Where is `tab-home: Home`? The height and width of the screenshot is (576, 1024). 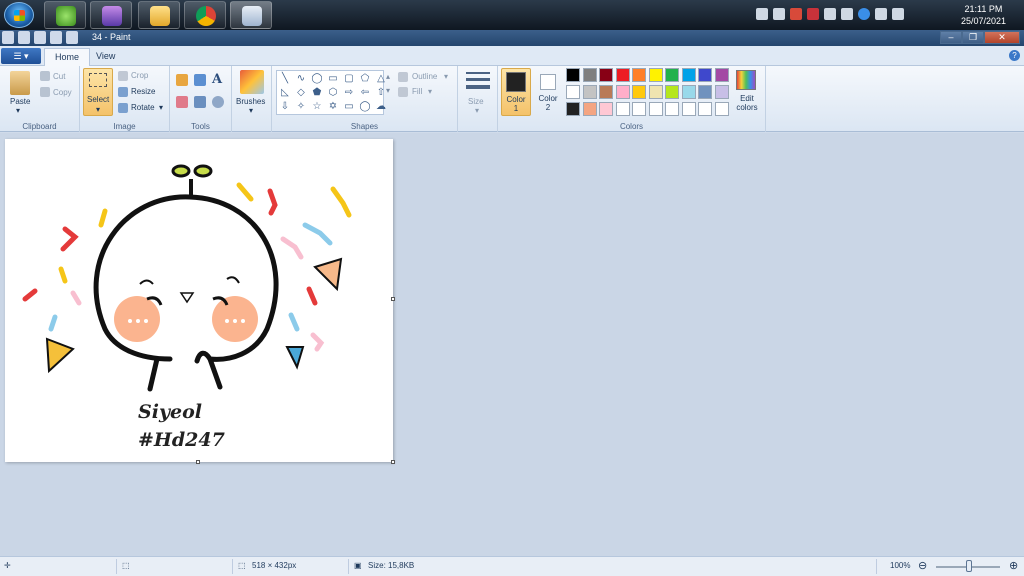
tab-home: Home is located at coordinates (67, 57).